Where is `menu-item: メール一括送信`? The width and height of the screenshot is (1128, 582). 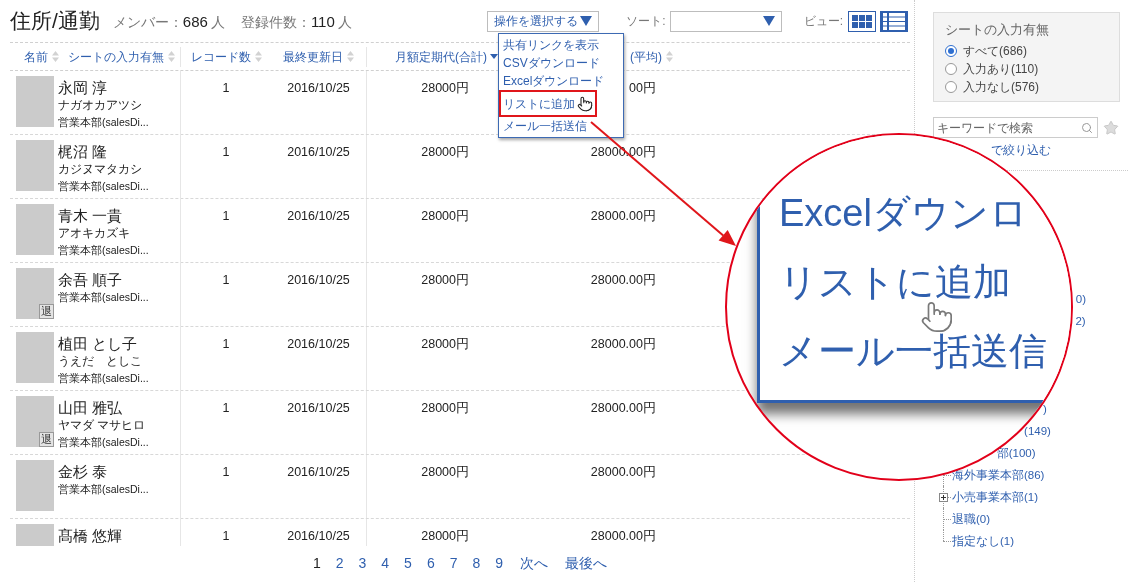
menu-item: メール一括送信 is located at coordinates (545, 126).